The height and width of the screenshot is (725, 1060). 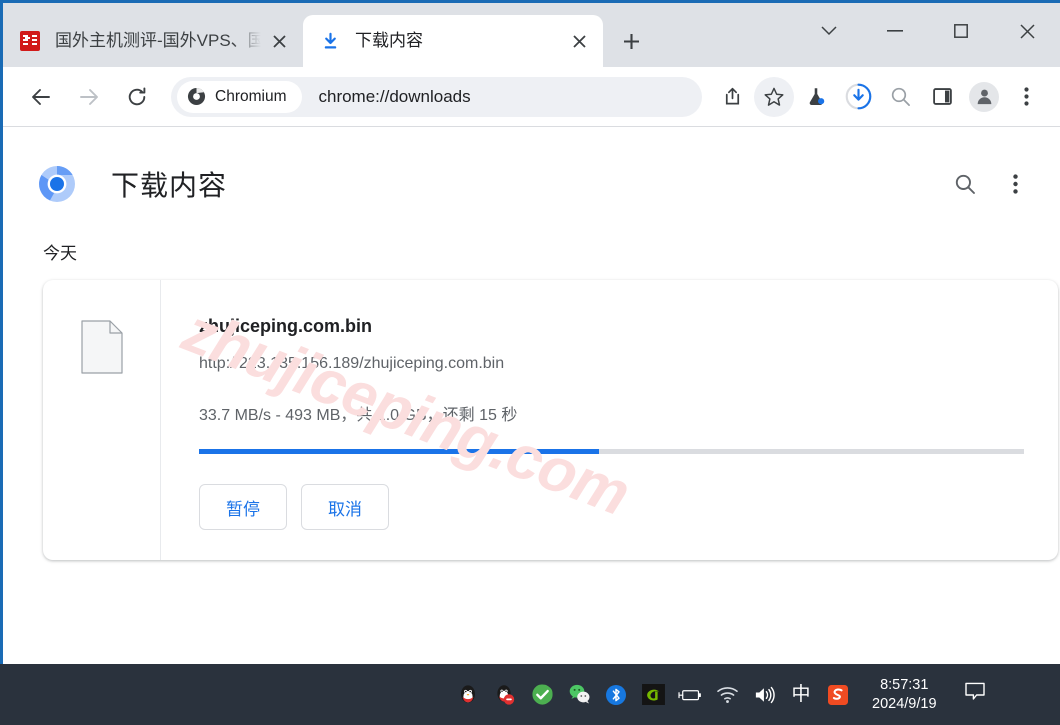 I want to click on new-tab-button, so click(x=631, y=41).